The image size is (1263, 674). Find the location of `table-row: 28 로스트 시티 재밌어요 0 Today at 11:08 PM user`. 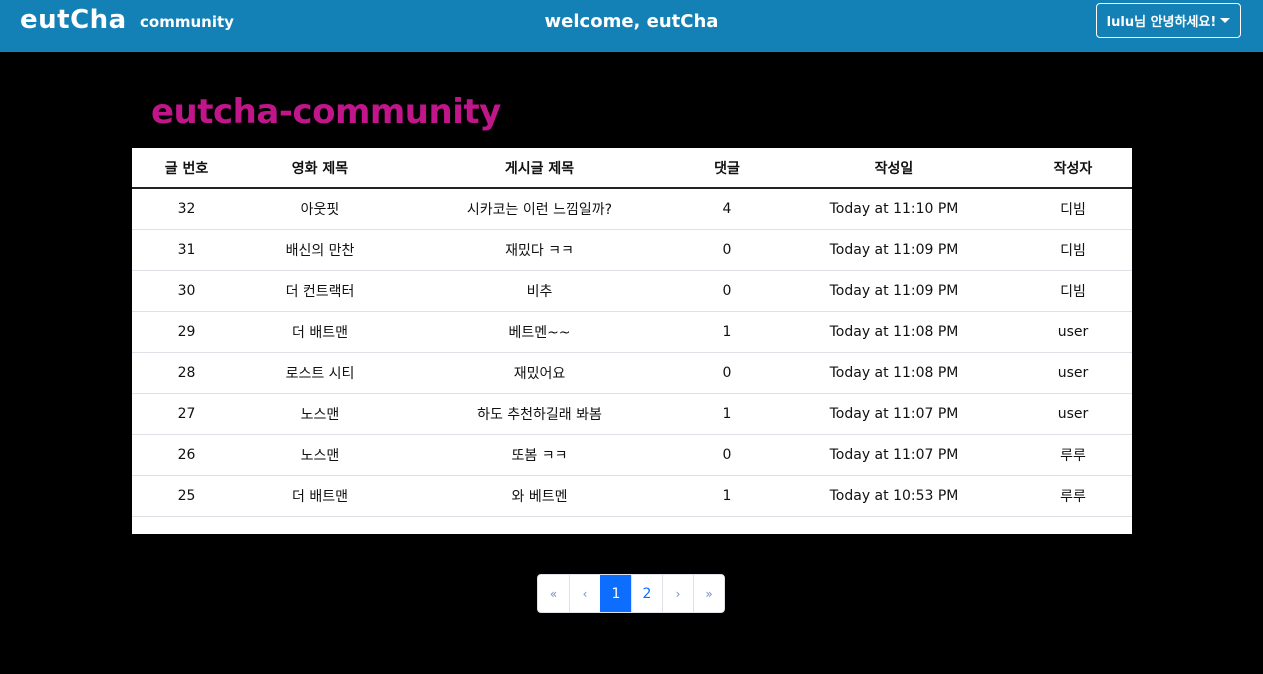

table-row: 28 로스트 시티 재밌어요 0 Today at 11:08 PM user is located at coordinates (632, 373).